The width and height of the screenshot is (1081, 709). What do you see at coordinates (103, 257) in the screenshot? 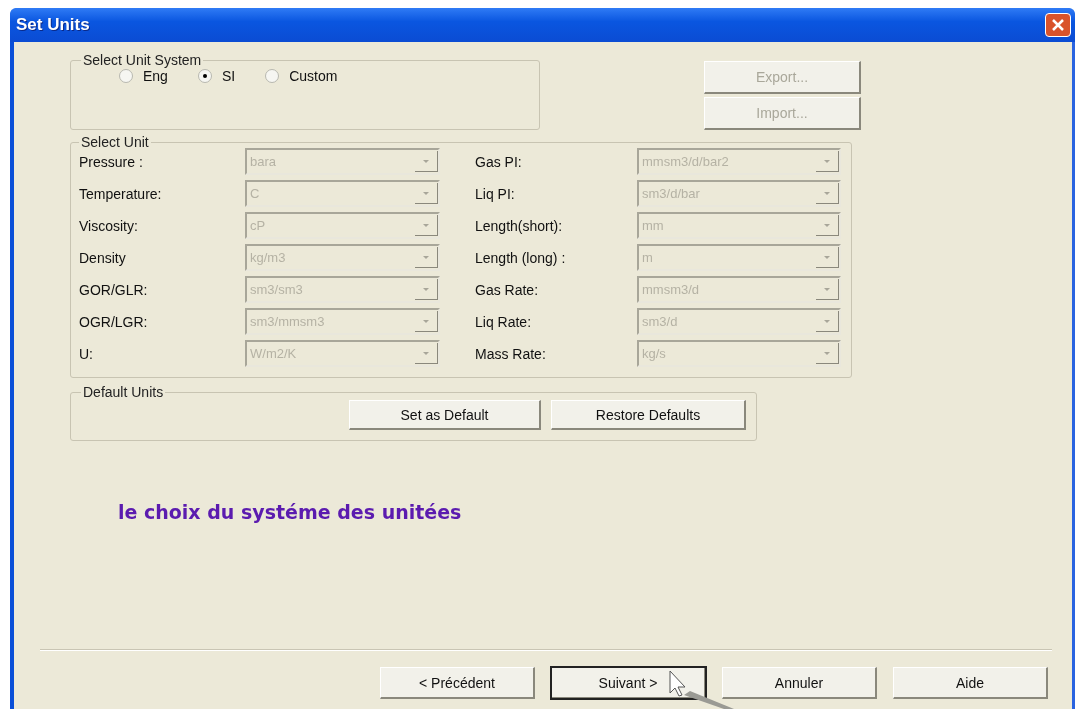
I see `unit-label: Density` at bounding box center [103, 257].